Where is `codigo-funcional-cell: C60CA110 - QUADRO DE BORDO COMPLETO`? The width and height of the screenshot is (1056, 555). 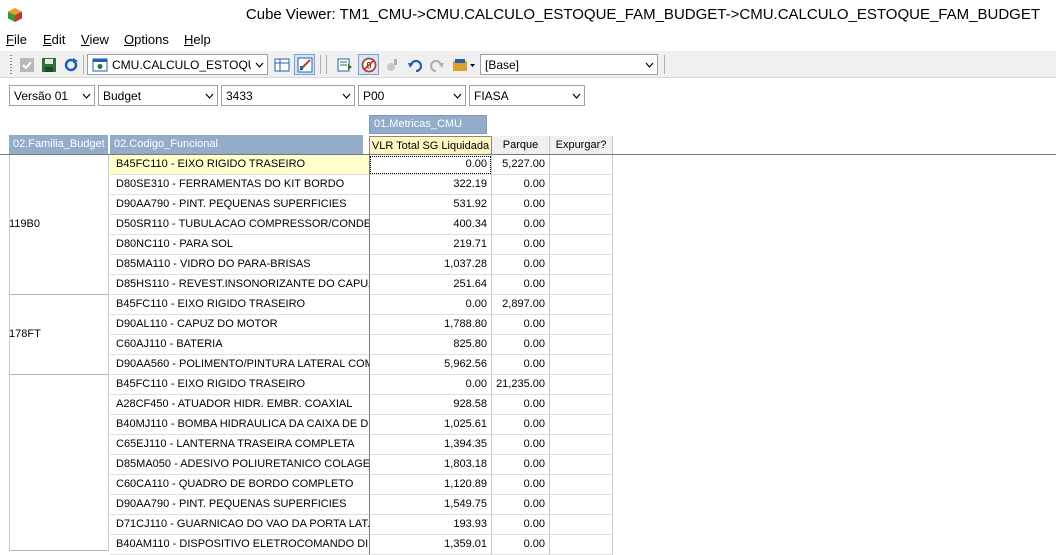
codigo-funcional-cell: C60CA110 - QUADRO DE BORDO COMPLETO is located at coordinates (239, 485).